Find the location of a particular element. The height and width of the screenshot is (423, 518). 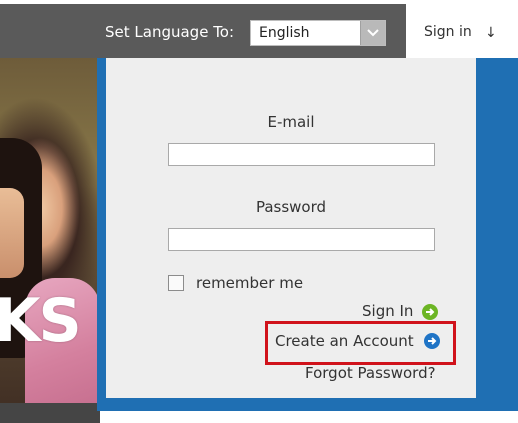

email-label: E-mail is located at coordinates (291, 122).